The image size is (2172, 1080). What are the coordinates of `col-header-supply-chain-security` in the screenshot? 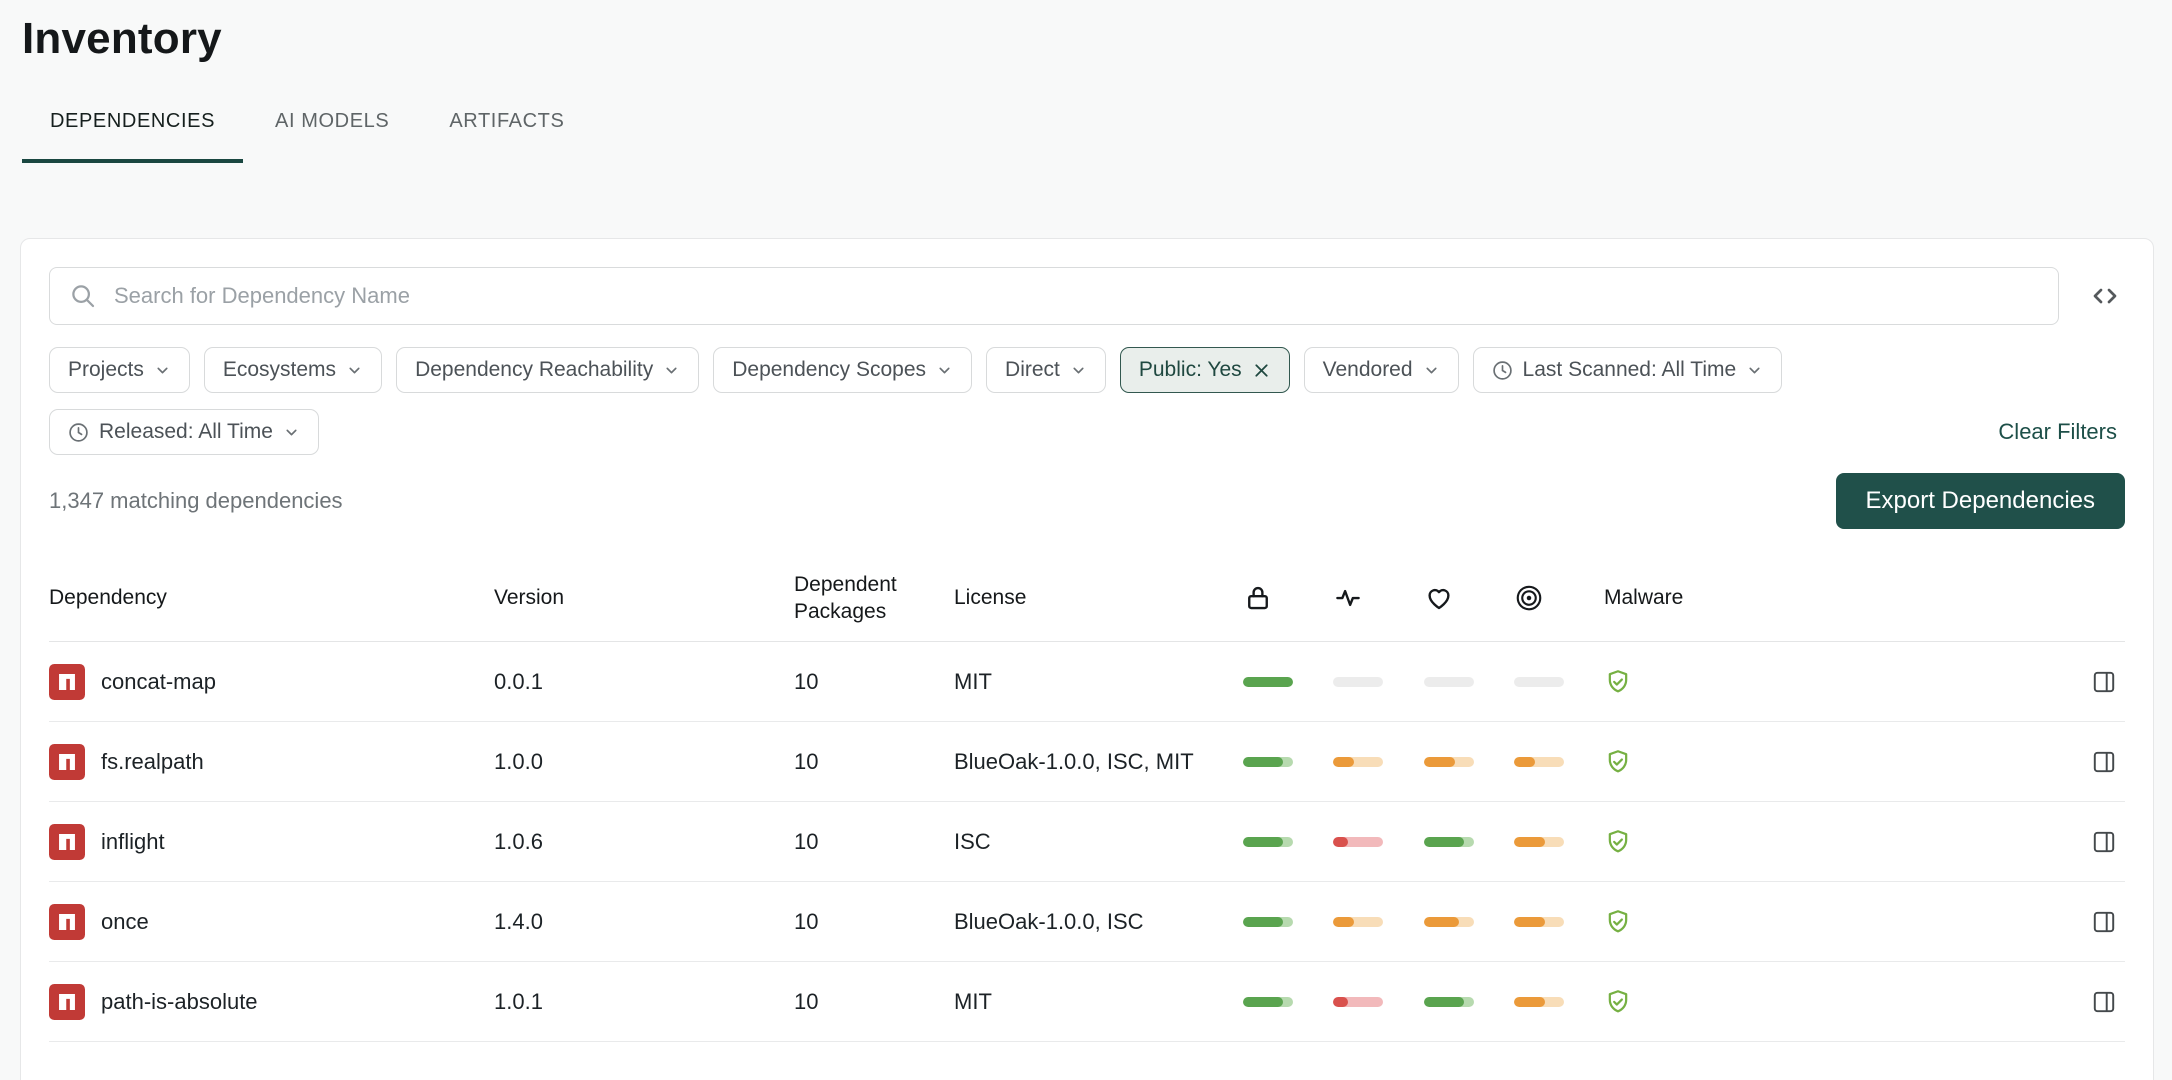 It's located at (1267, 598).